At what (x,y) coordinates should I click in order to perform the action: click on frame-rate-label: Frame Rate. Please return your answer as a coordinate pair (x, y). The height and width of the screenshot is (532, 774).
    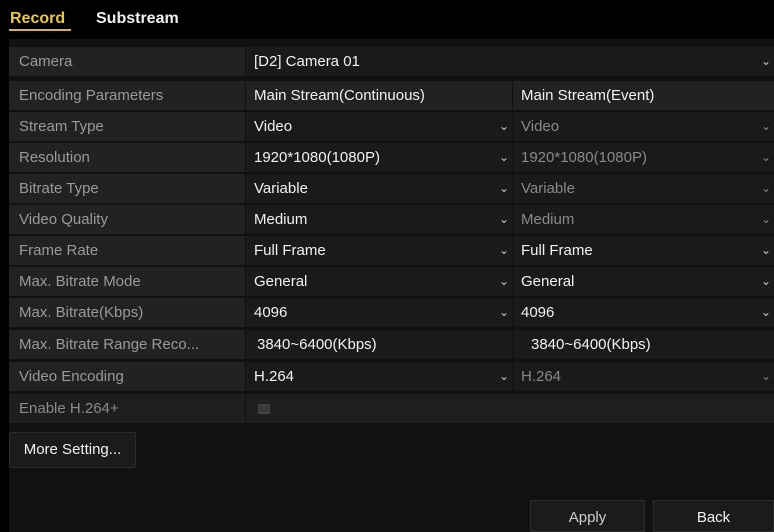
    Looking at the image, I should click on (127, 250).